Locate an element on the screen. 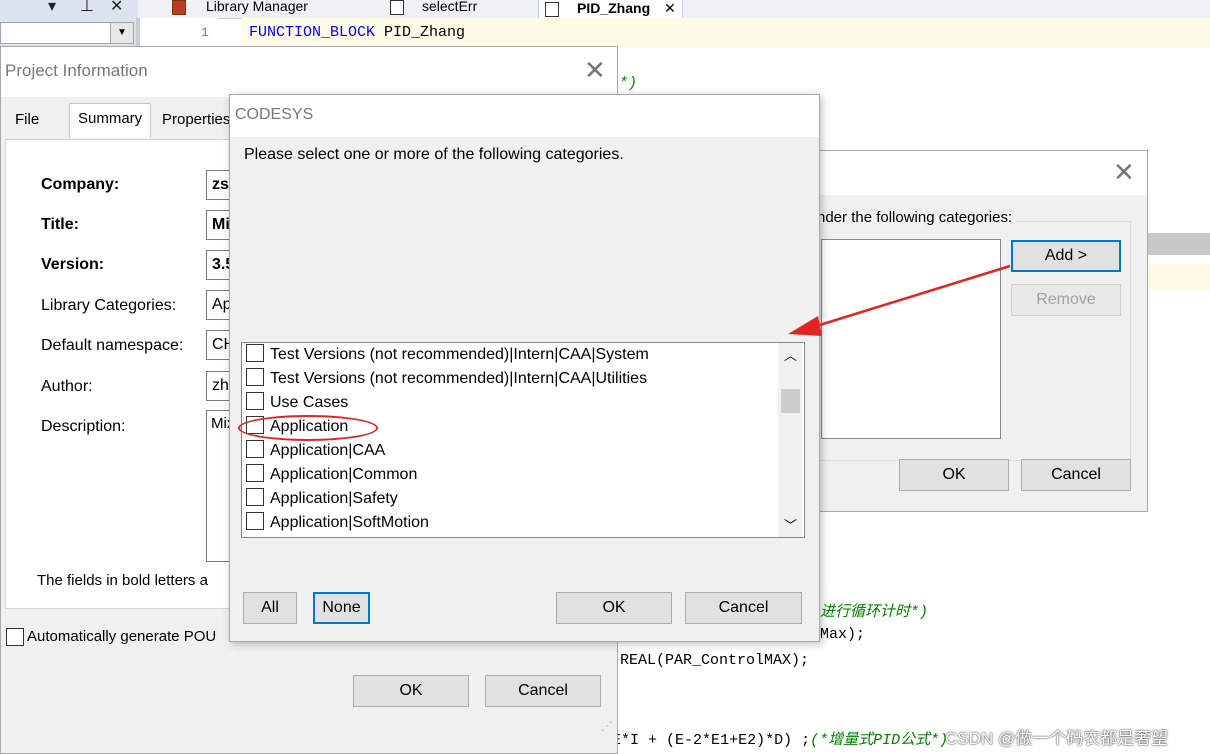 This screenshot has width=1210, height=754. tab-library-manager: Library Manager is located at coordinates (240, 9).